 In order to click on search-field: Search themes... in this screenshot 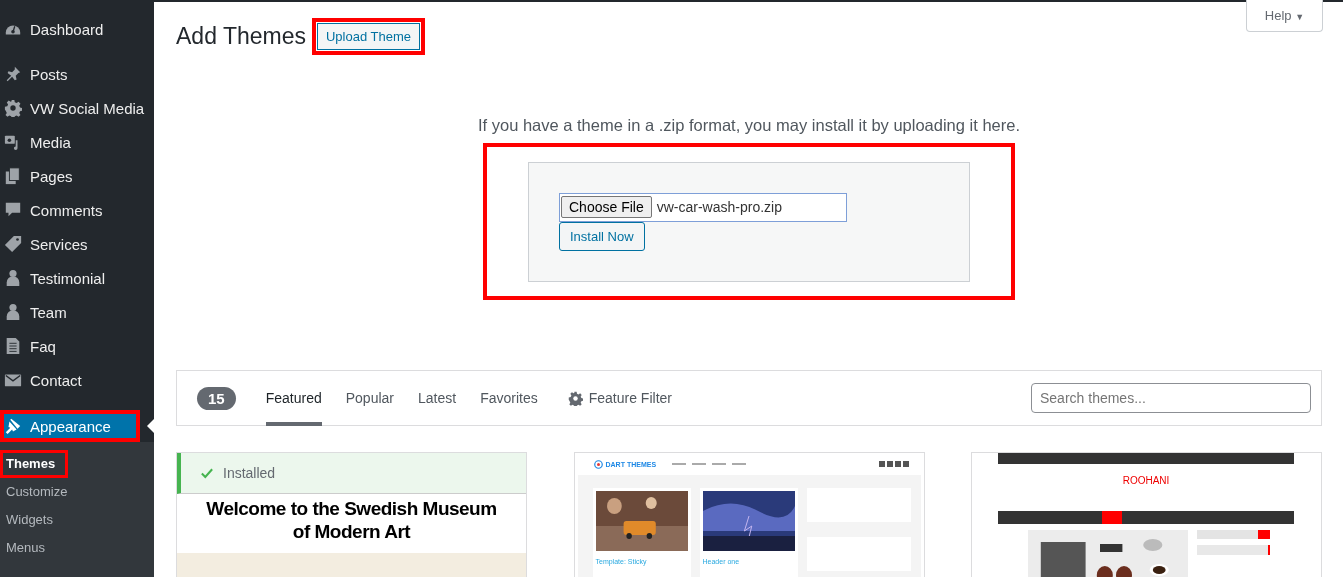, I will do `click(1171, 398)`.